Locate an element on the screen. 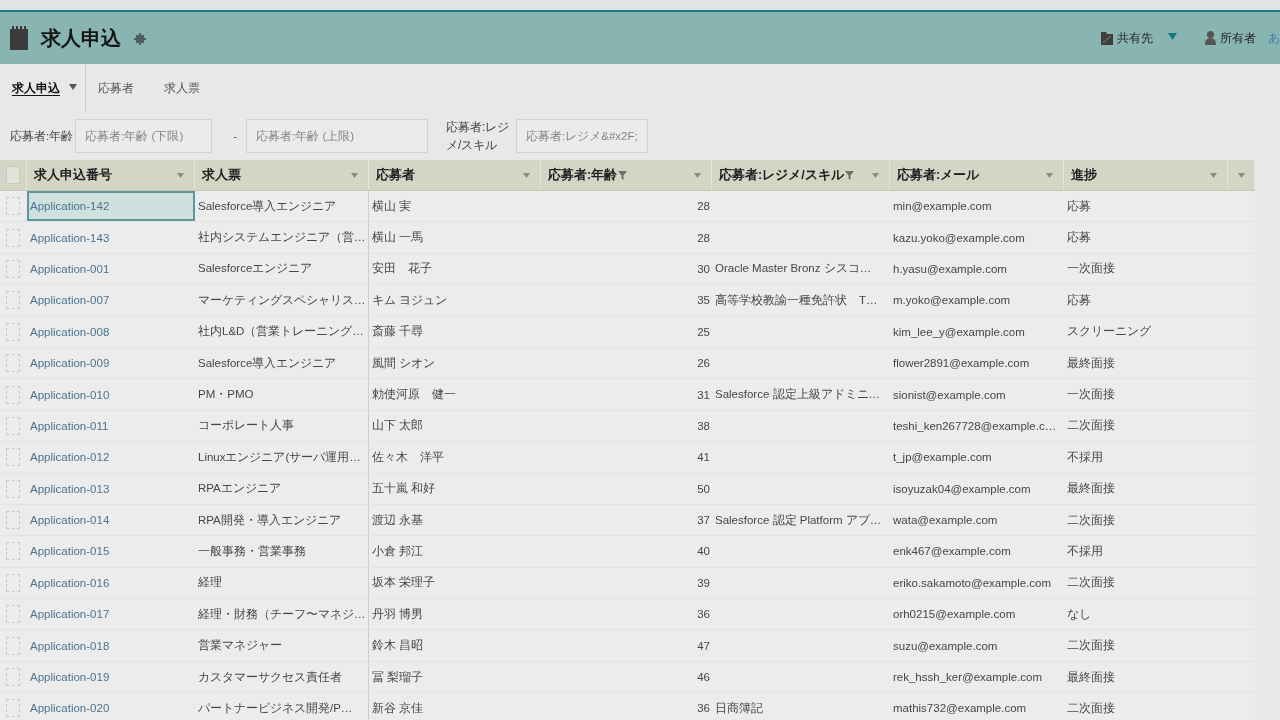  column-header: 応募者:年齢 is located at coordinates (626, 175).